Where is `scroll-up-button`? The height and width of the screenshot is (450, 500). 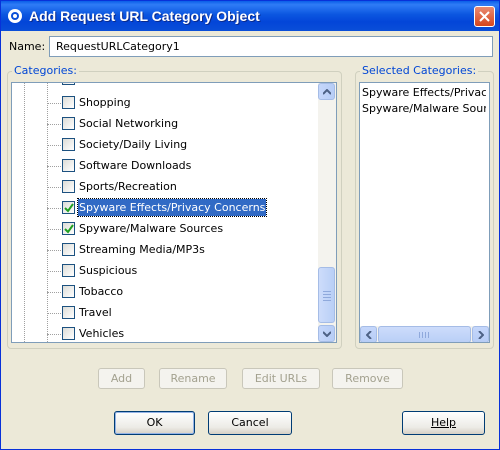
scroll-up-button is located at coordinates (326, 91).